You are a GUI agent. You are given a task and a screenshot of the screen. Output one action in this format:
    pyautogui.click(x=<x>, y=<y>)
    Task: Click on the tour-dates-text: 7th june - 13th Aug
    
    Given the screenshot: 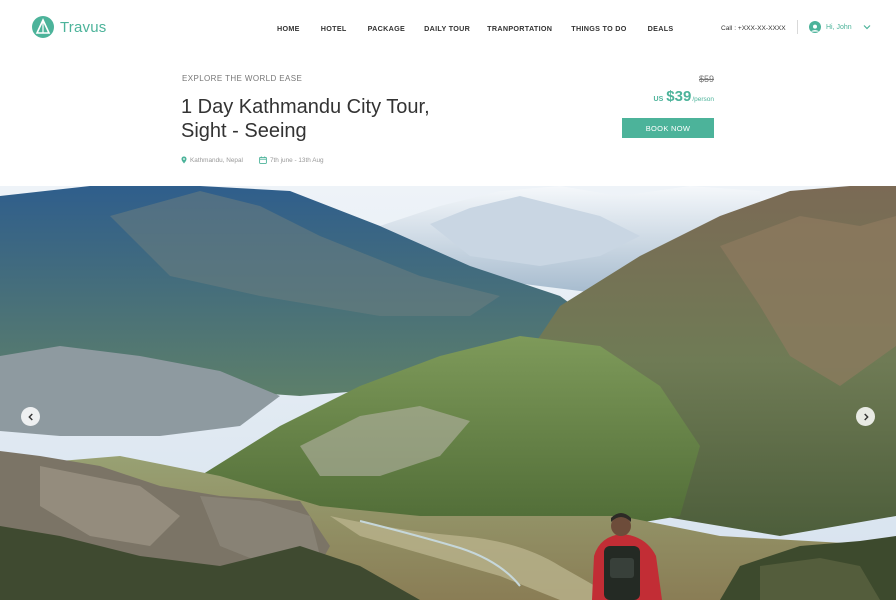 What is the action you would take?
    pyautogui.click(x=296, y=160)
    